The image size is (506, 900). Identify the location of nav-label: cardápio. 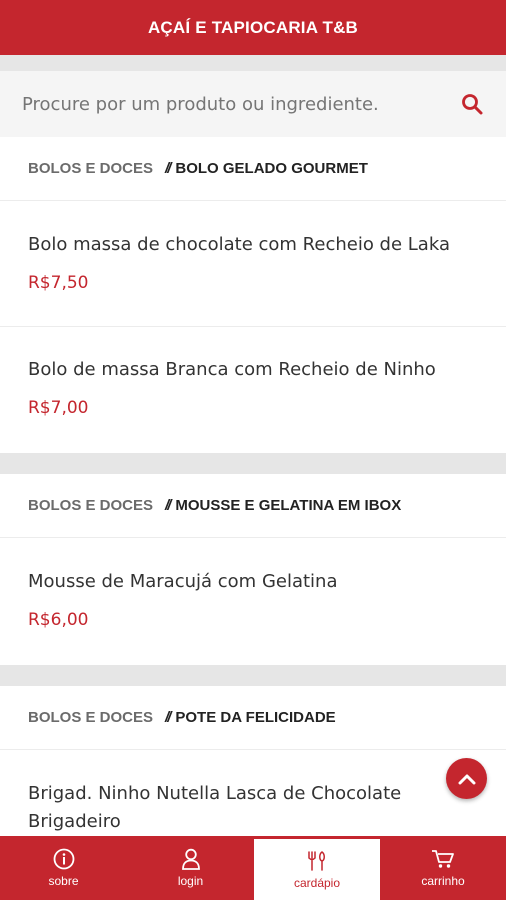
(317, 882).